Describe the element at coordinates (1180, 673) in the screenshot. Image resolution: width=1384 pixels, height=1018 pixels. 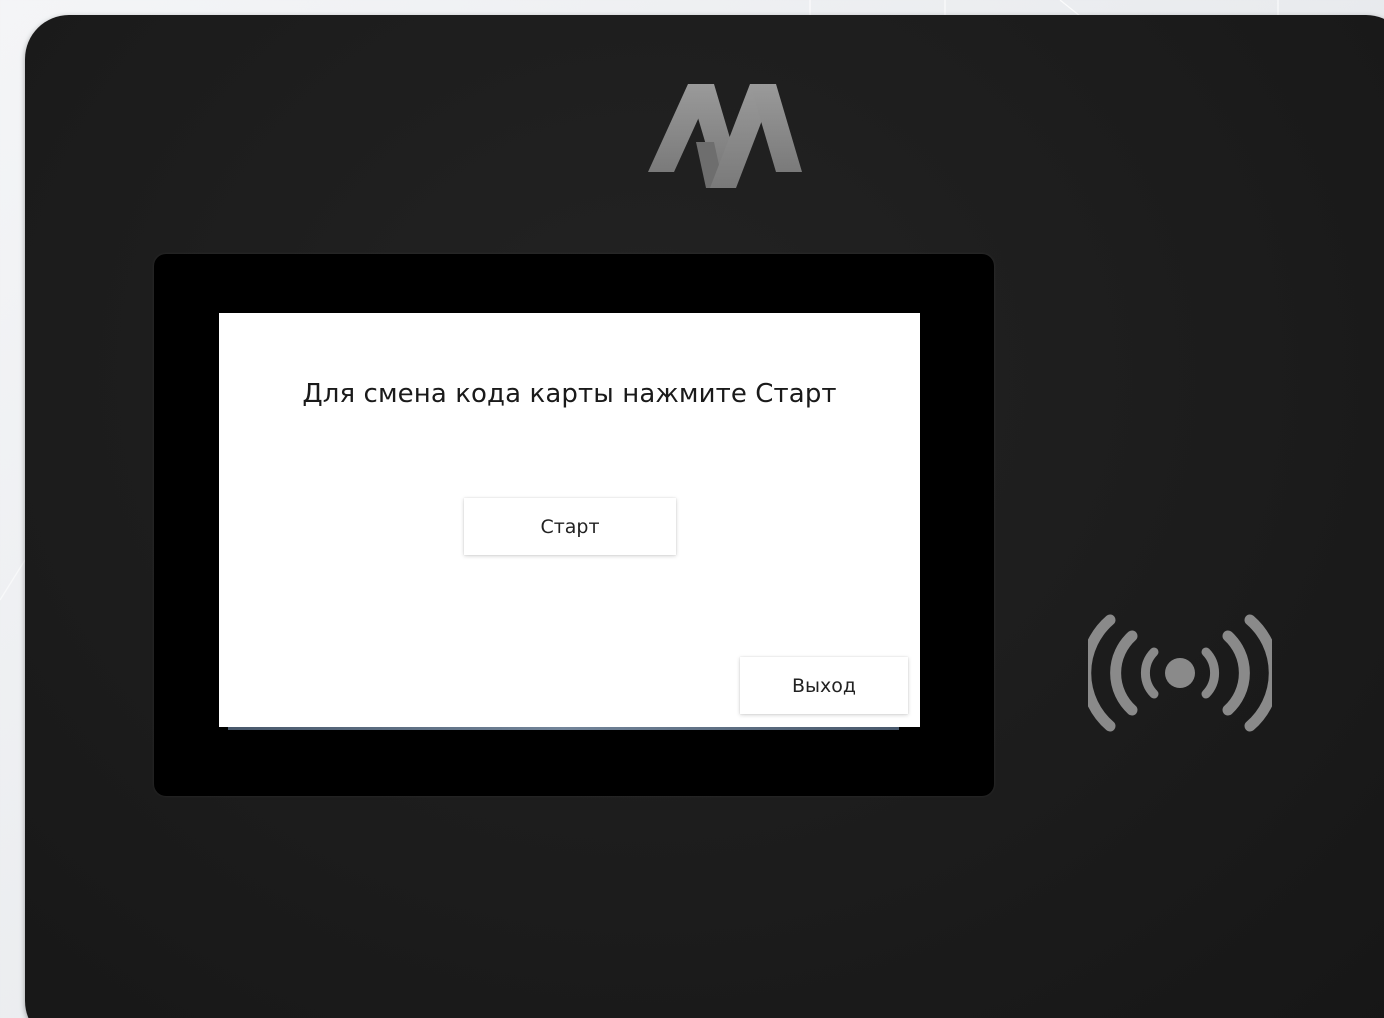
I see `contactless-reader-icon` at that location.